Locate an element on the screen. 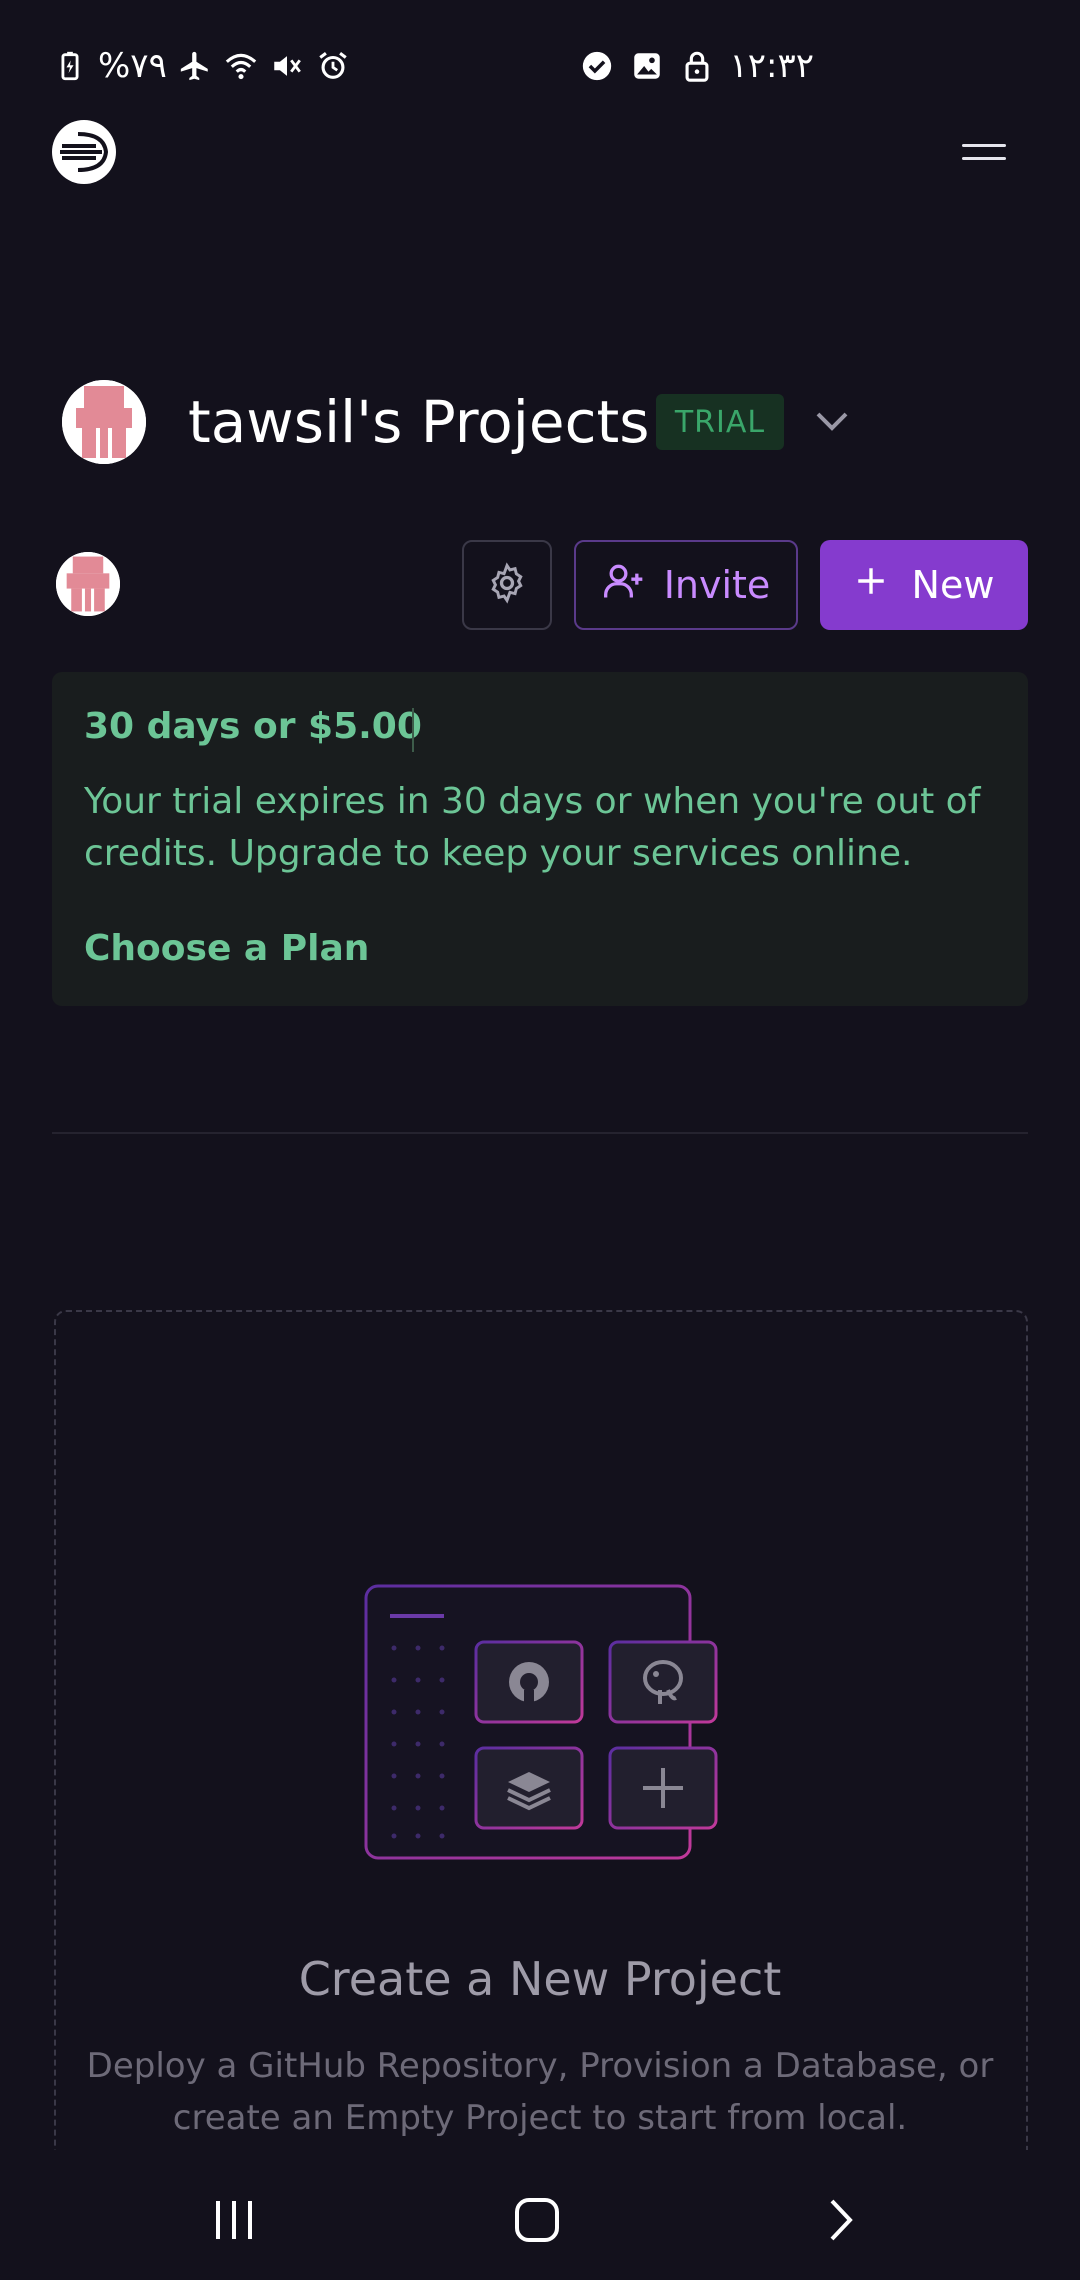  airplane-icon is located at coordinates (195, 66).